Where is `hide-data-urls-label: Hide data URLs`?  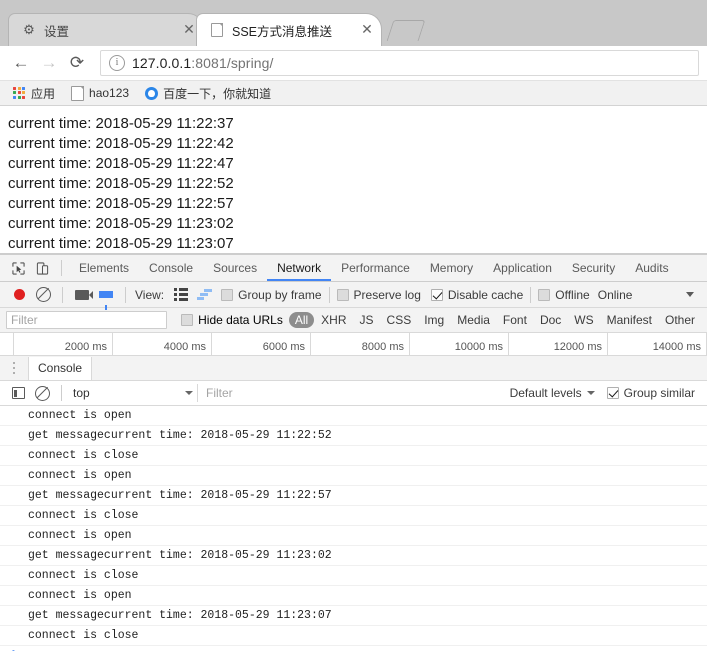
hide-data-urls-label: Hide data URLs is located at coordinates (240, 320).